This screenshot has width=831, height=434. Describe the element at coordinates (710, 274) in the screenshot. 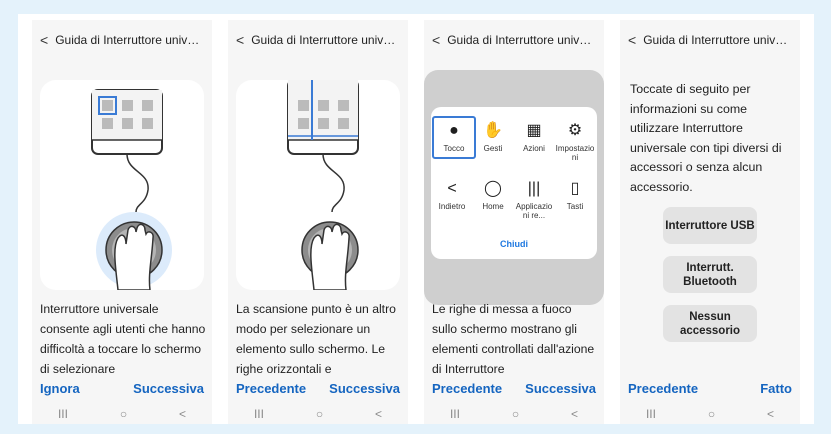

I see `bluetooth-switch-button: Interrutt. Bluetooth` at that location.